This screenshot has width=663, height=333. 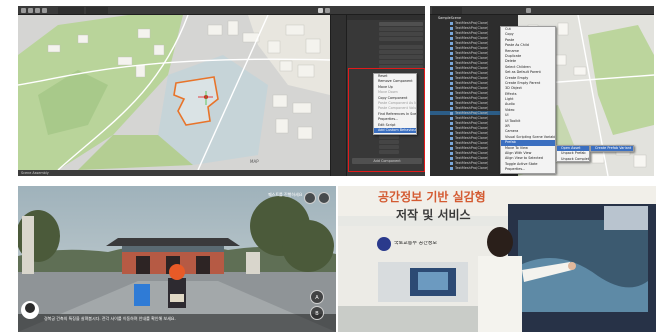 What do you see at coordinates (35, 172) in the screenshot?
I see `status-text: Scene Assembly` at bounding box center [35, 172].